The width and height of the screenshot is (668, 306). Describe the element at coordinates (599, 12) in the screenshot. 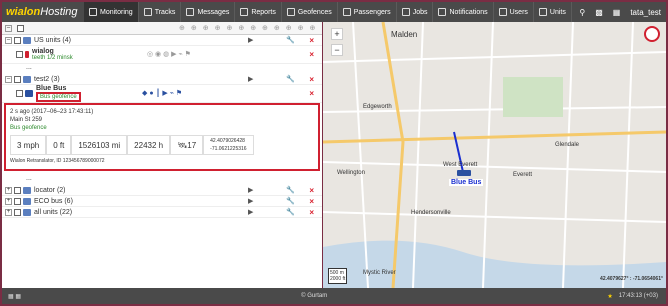

I see `chart-icon: ▩` at that location.